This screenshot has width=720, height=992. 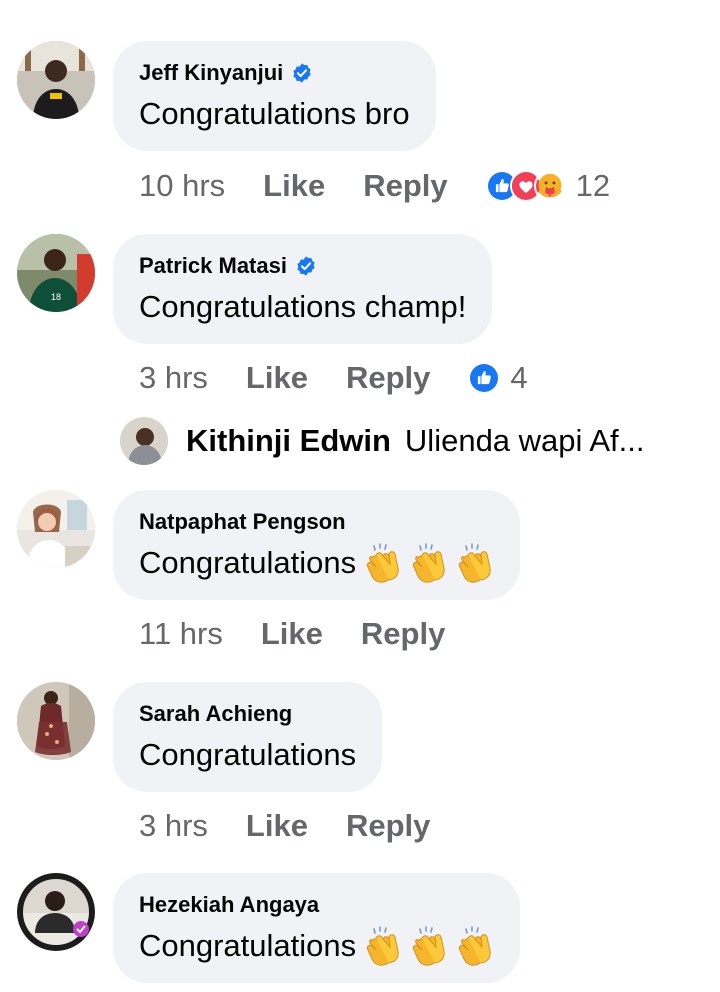 What do you see at coordinates (215, 714) in the screenshot?
I see `author-name: Sarah Achieng` at bounding box center [215, 714].